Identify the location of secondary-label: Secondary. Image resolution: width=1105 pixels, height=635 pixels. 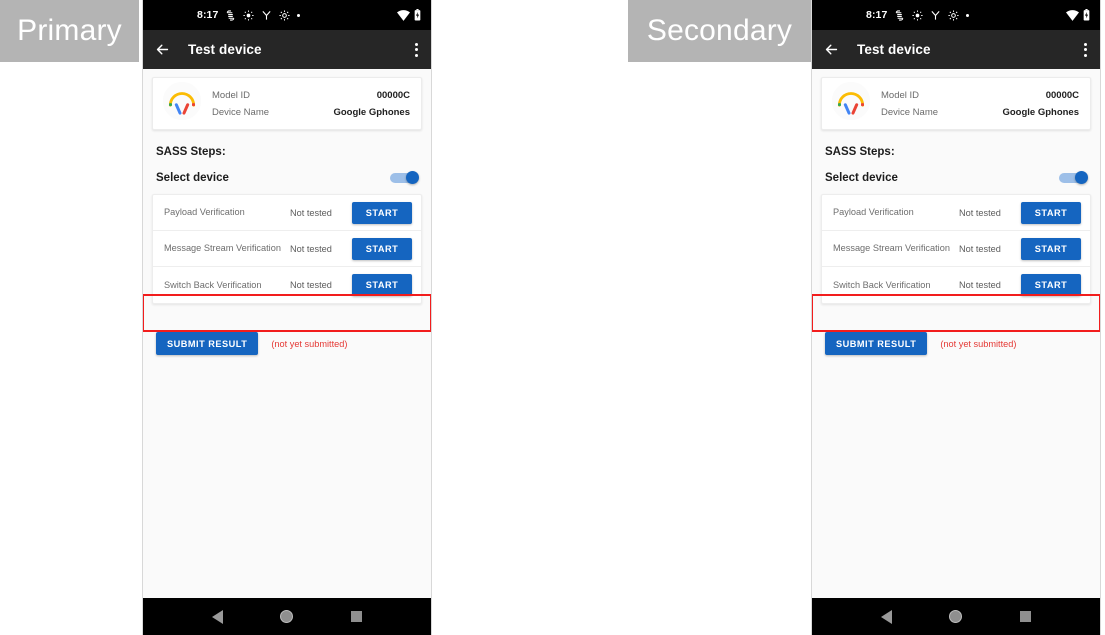
(719, 31).